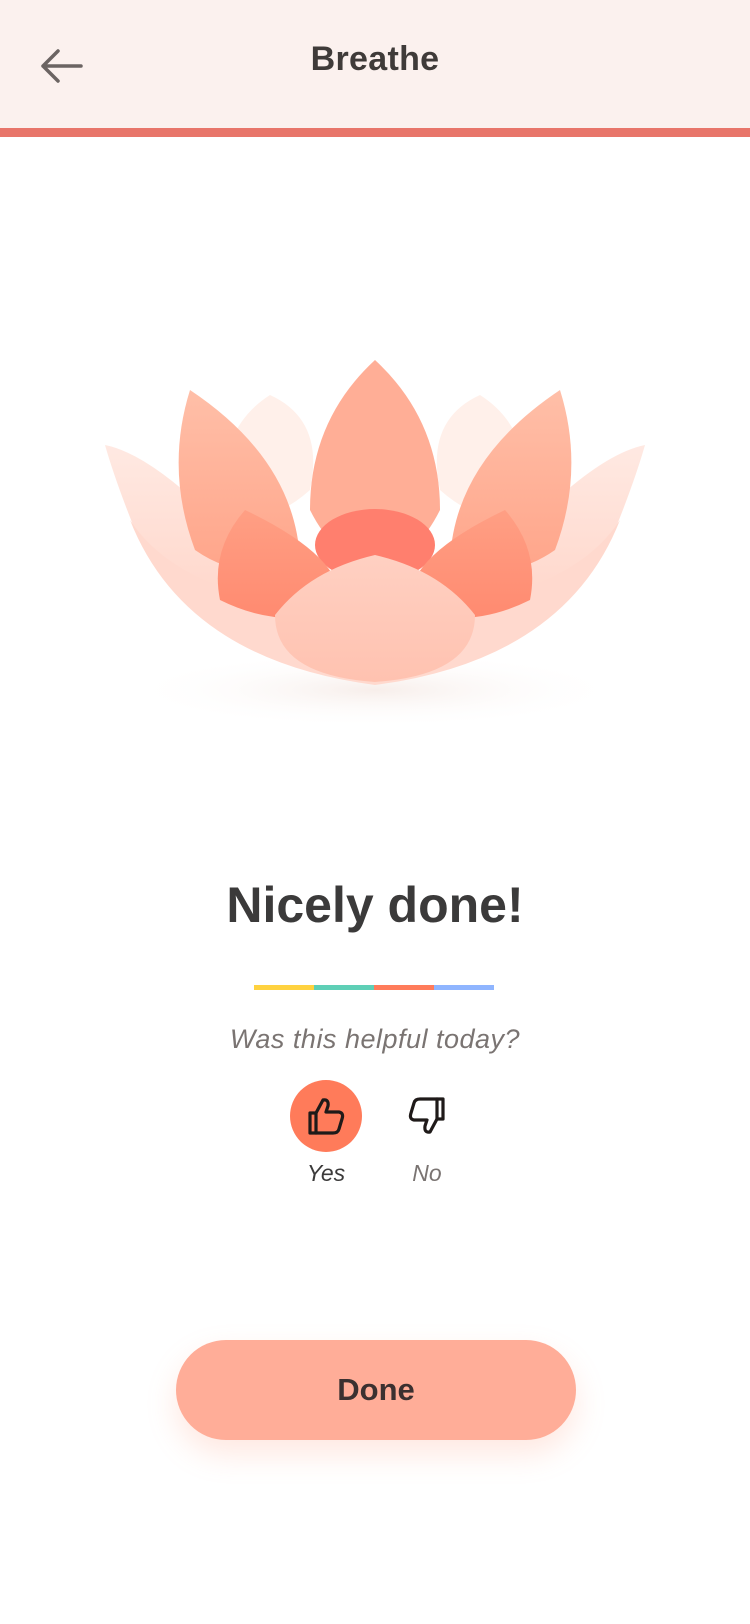  I want to click on color-stripe-divider, so click(374, 987).